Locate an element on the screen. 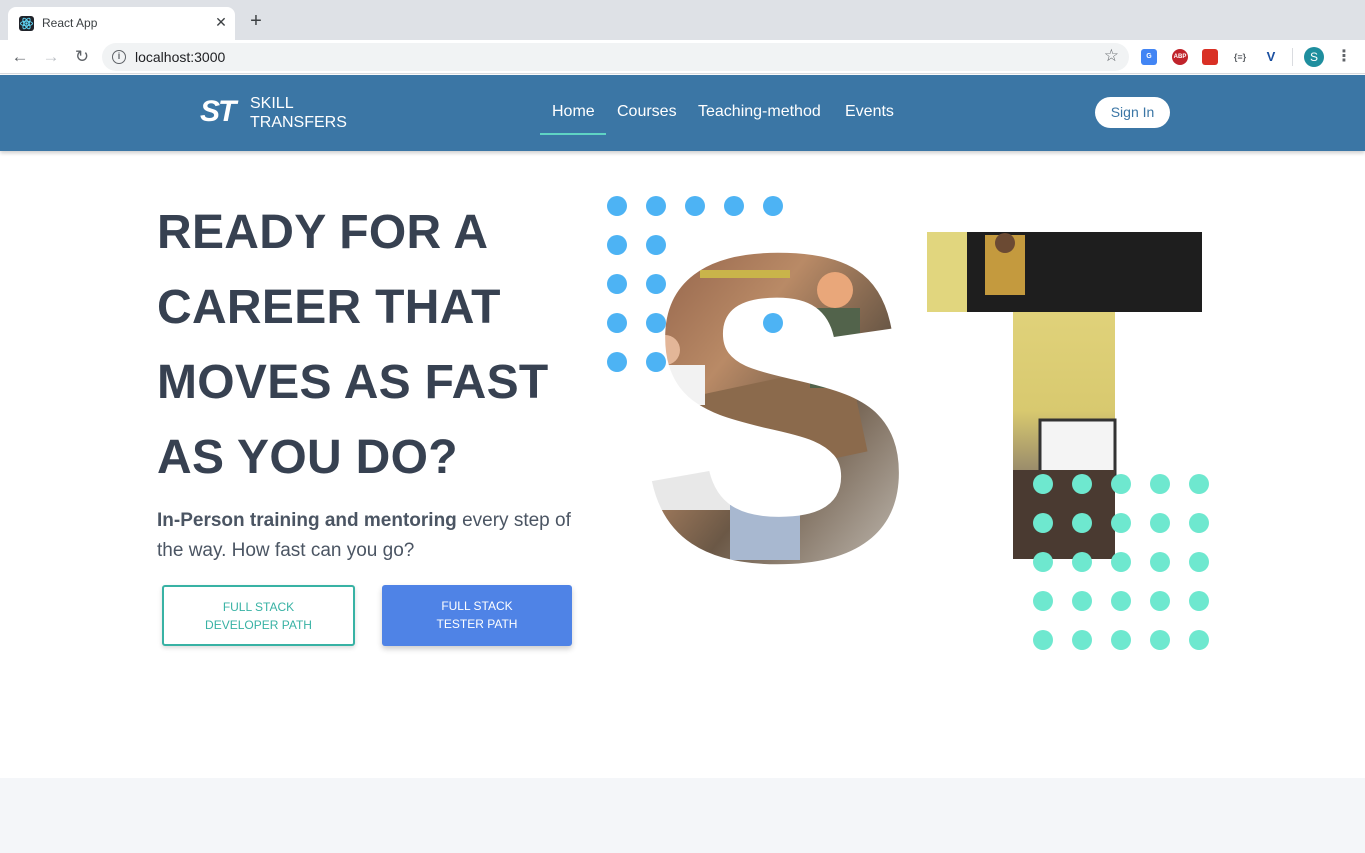  site-info-icon: i is located at coordinates (119, 57).